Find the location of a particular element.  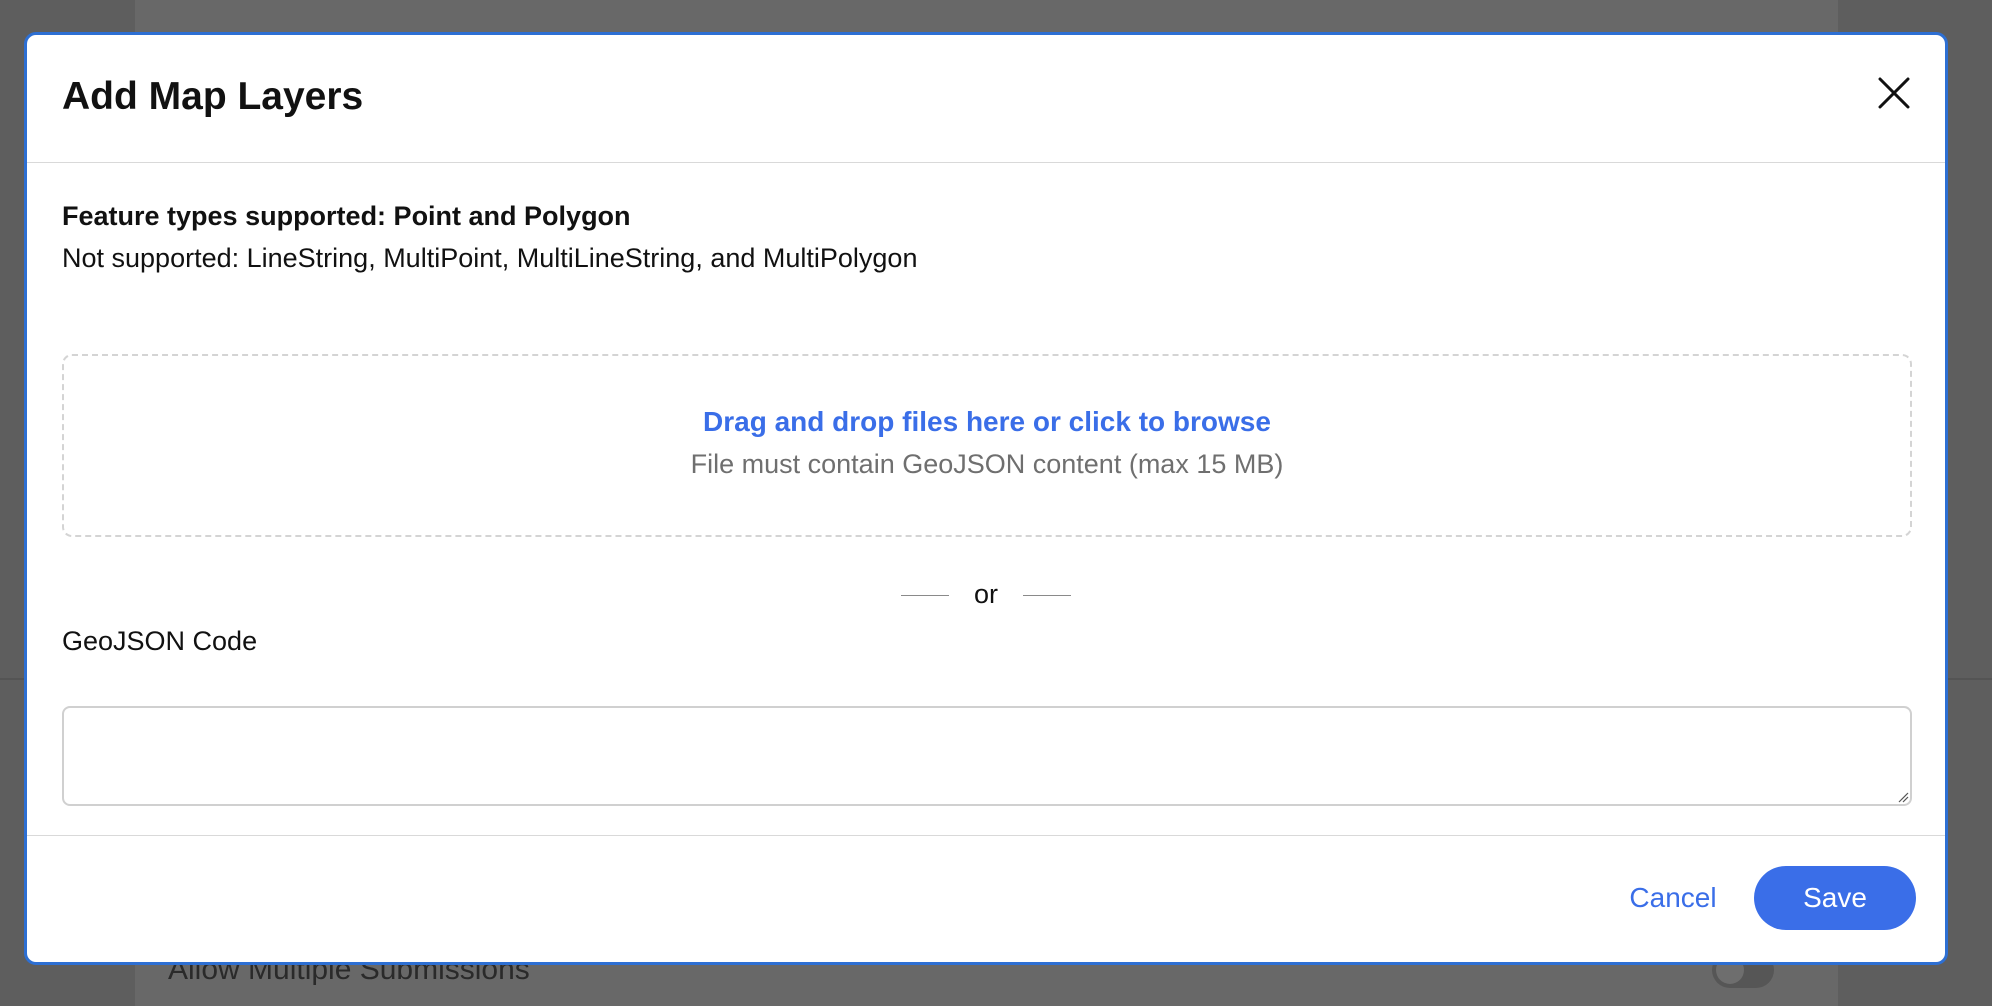

save-button: Save is located at coordinates (1835, 898).